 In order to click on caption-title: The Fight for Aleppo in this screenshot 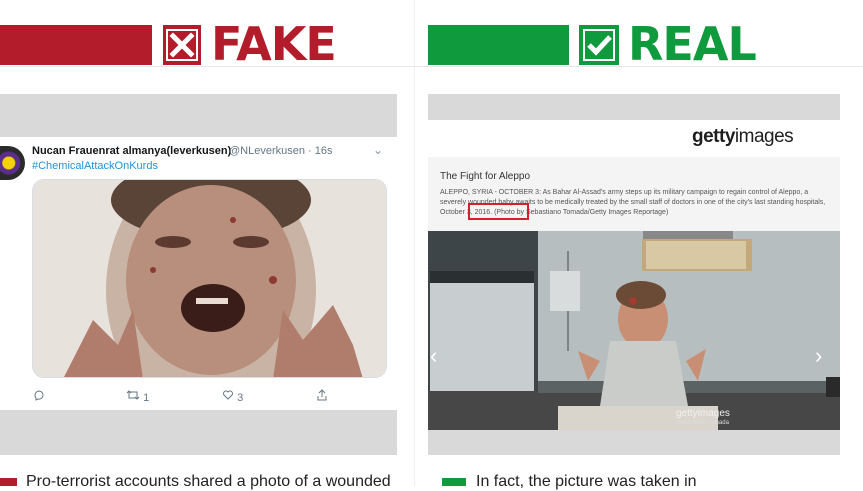, I will do `click(485, 176)`.